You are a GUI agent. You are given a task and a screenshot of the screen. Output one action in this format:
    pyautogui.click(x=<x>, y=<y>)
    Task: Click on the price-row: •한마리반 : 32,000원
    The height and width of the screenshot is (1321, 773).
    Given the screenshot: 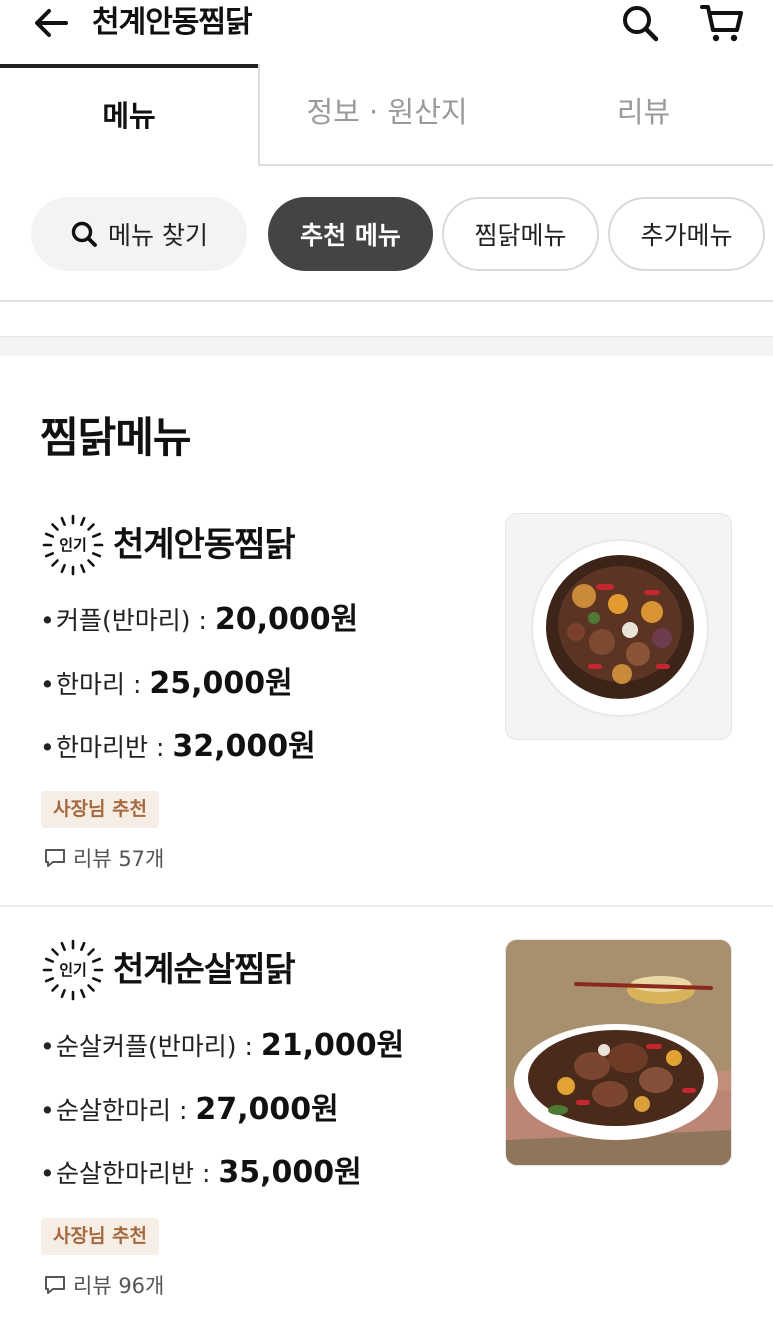 What is the action you would take?
    pyautogui.click(x=178, y=746)
    